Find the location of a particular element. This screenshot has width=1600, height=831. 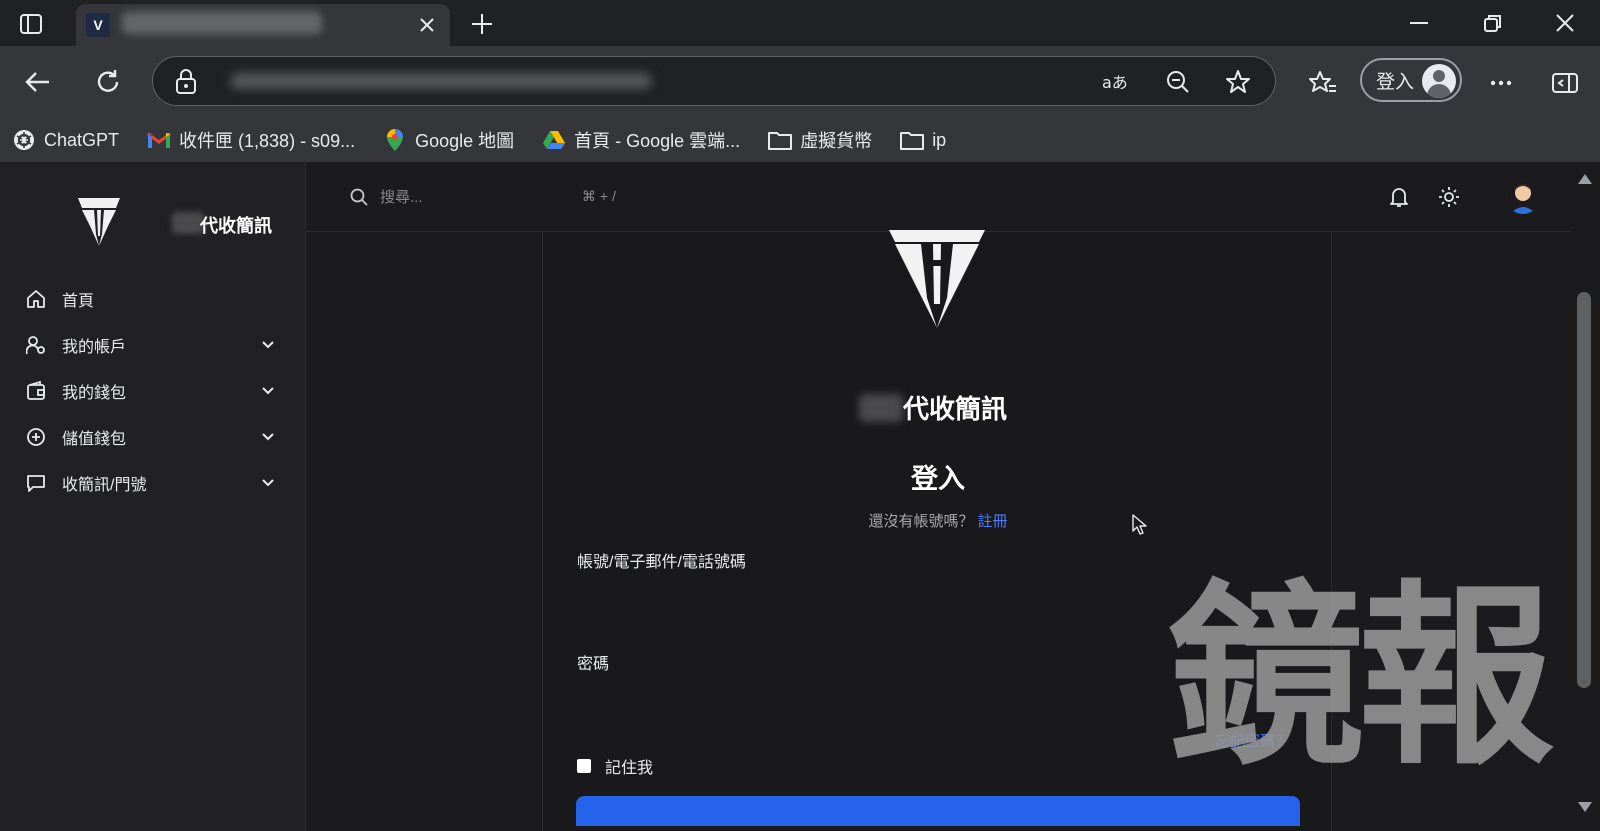

register-link: 註冊 is located at coordinates (993, 521).